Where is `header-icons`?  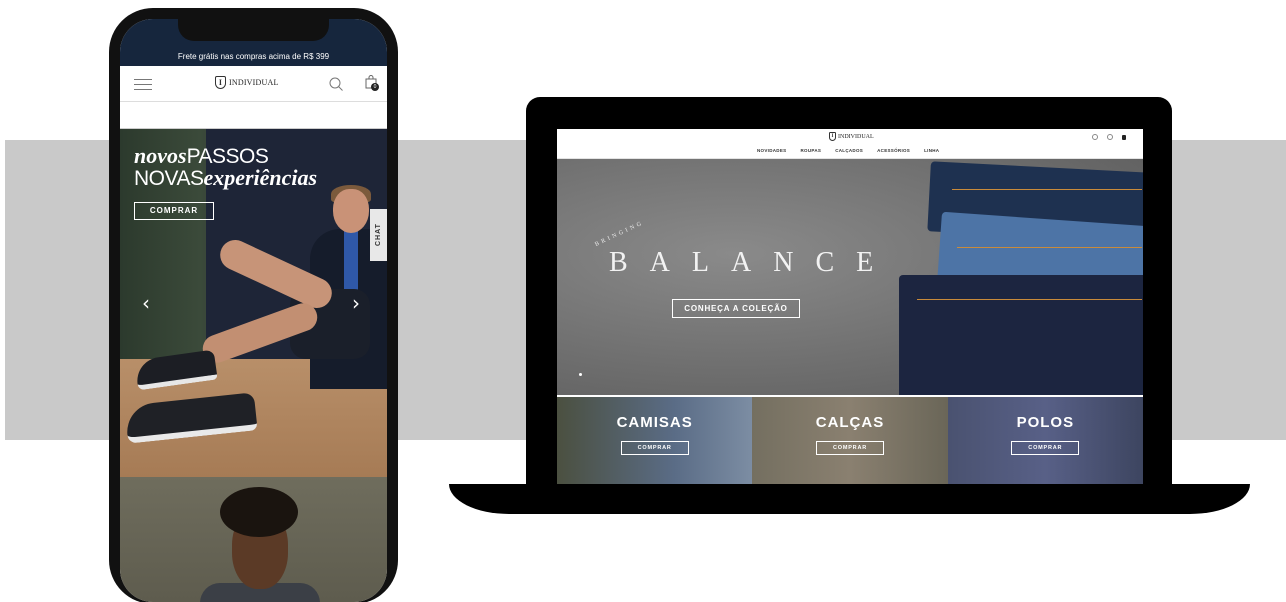
header-icons is located at coordinates (1109, 137).